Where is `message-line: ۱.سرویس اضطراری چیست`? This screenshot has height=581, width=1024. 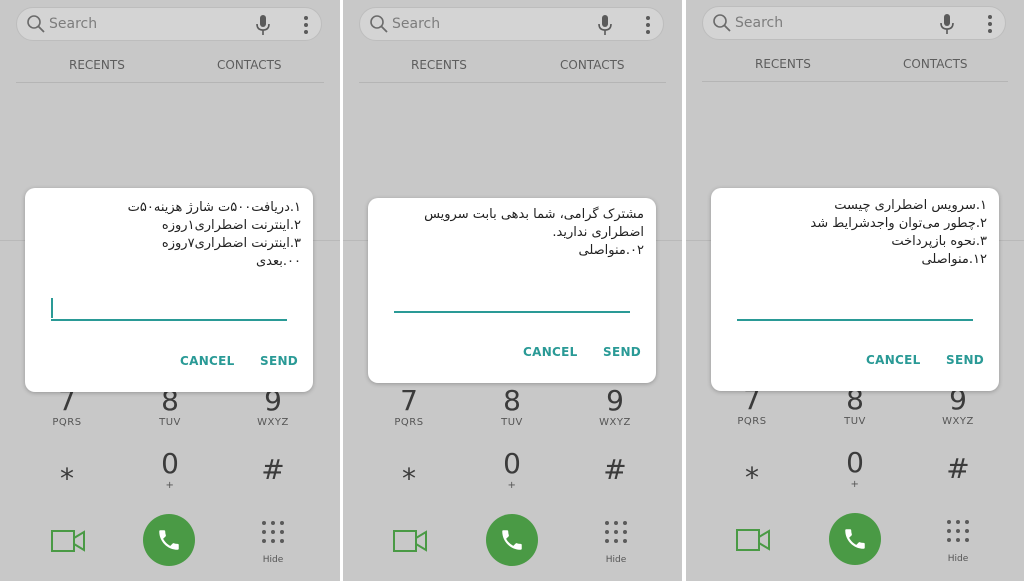 message-line: ۱.سرویس اضطراری چیست is located at coordinates (910, 205).